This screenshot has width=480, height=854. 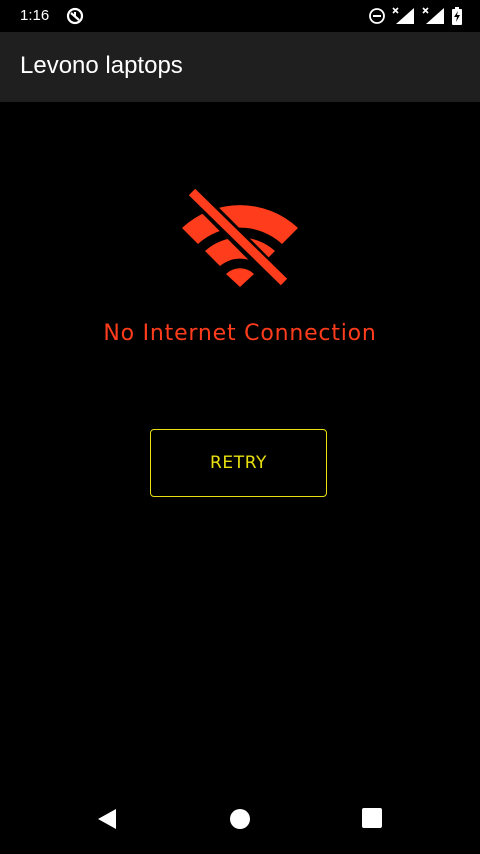 I want to click on retry-button: RETRY, so click(x=238, y=463).